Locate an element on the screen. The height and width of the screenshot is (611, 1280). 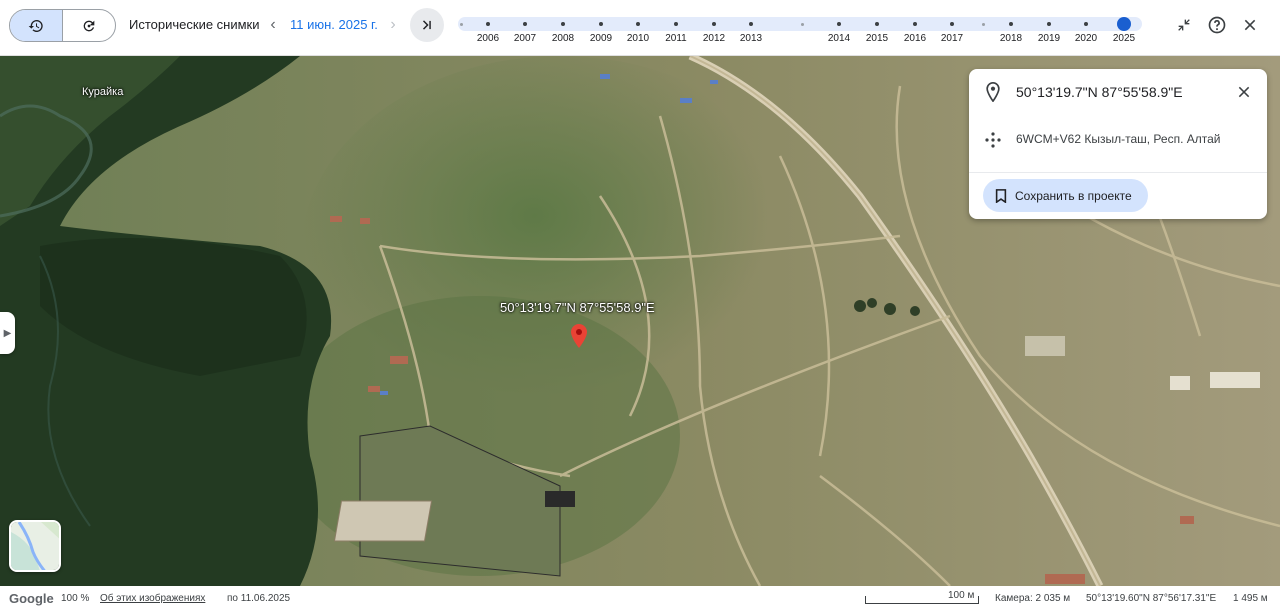
timeline-year-2011: 2011 is located at coordinates (676, 38).